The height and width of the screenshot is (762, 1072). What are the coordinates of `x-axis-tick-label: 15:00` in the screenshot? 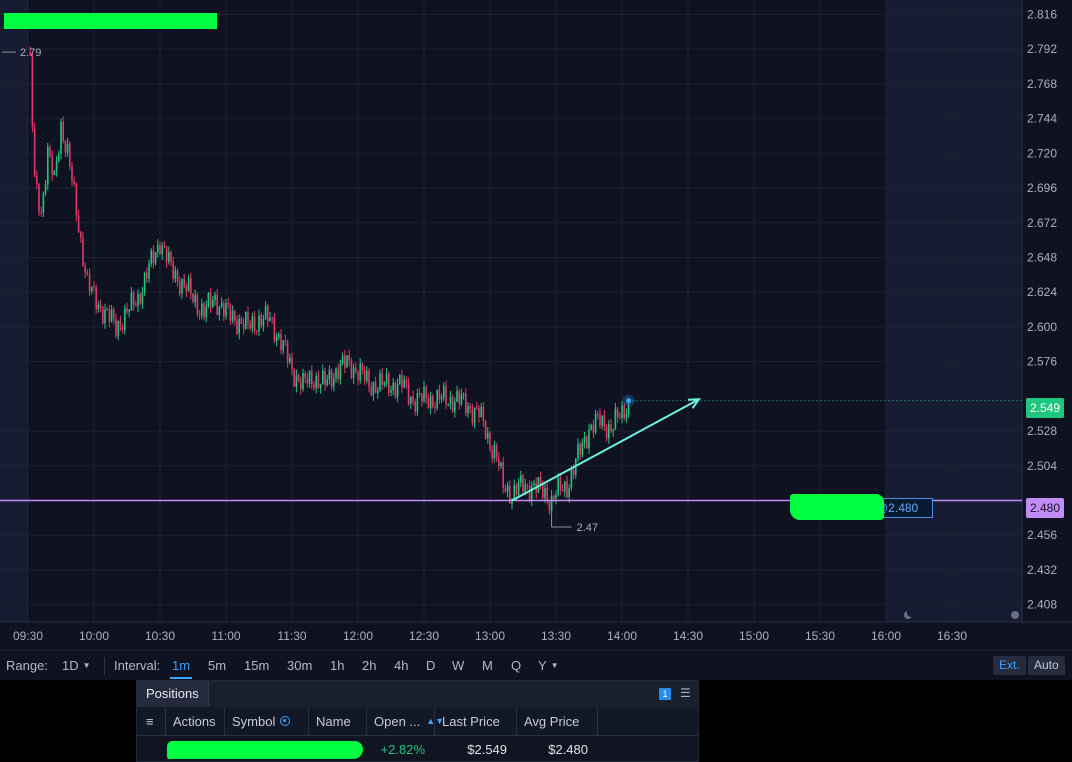 It's located at (754, 636).